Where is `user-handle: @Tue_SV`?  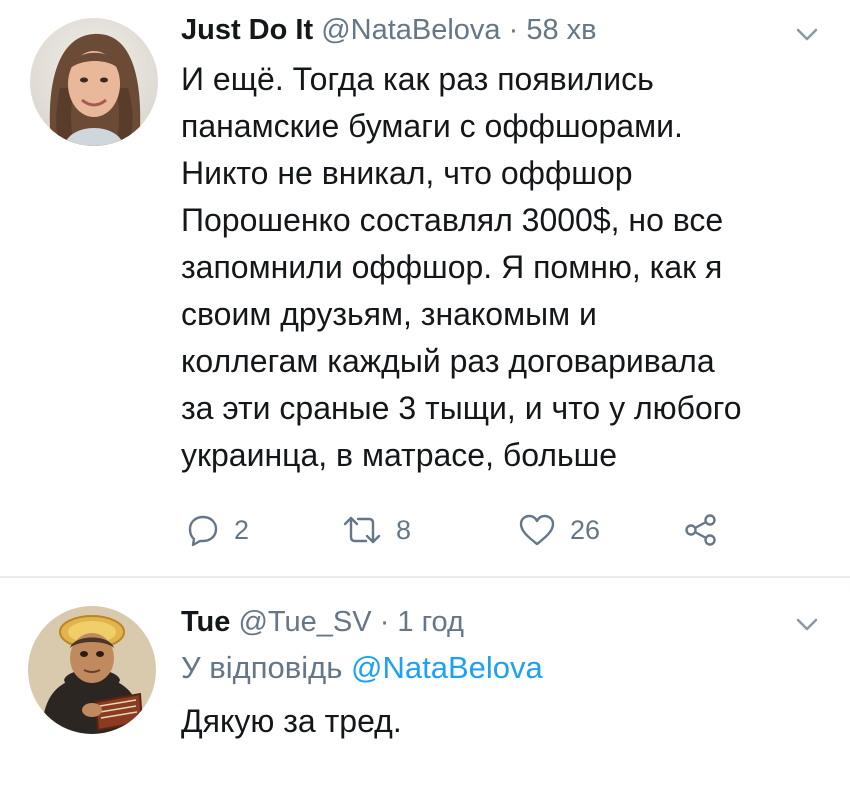 user-handle: @Tue_SV is located at coordinates (304, 622).